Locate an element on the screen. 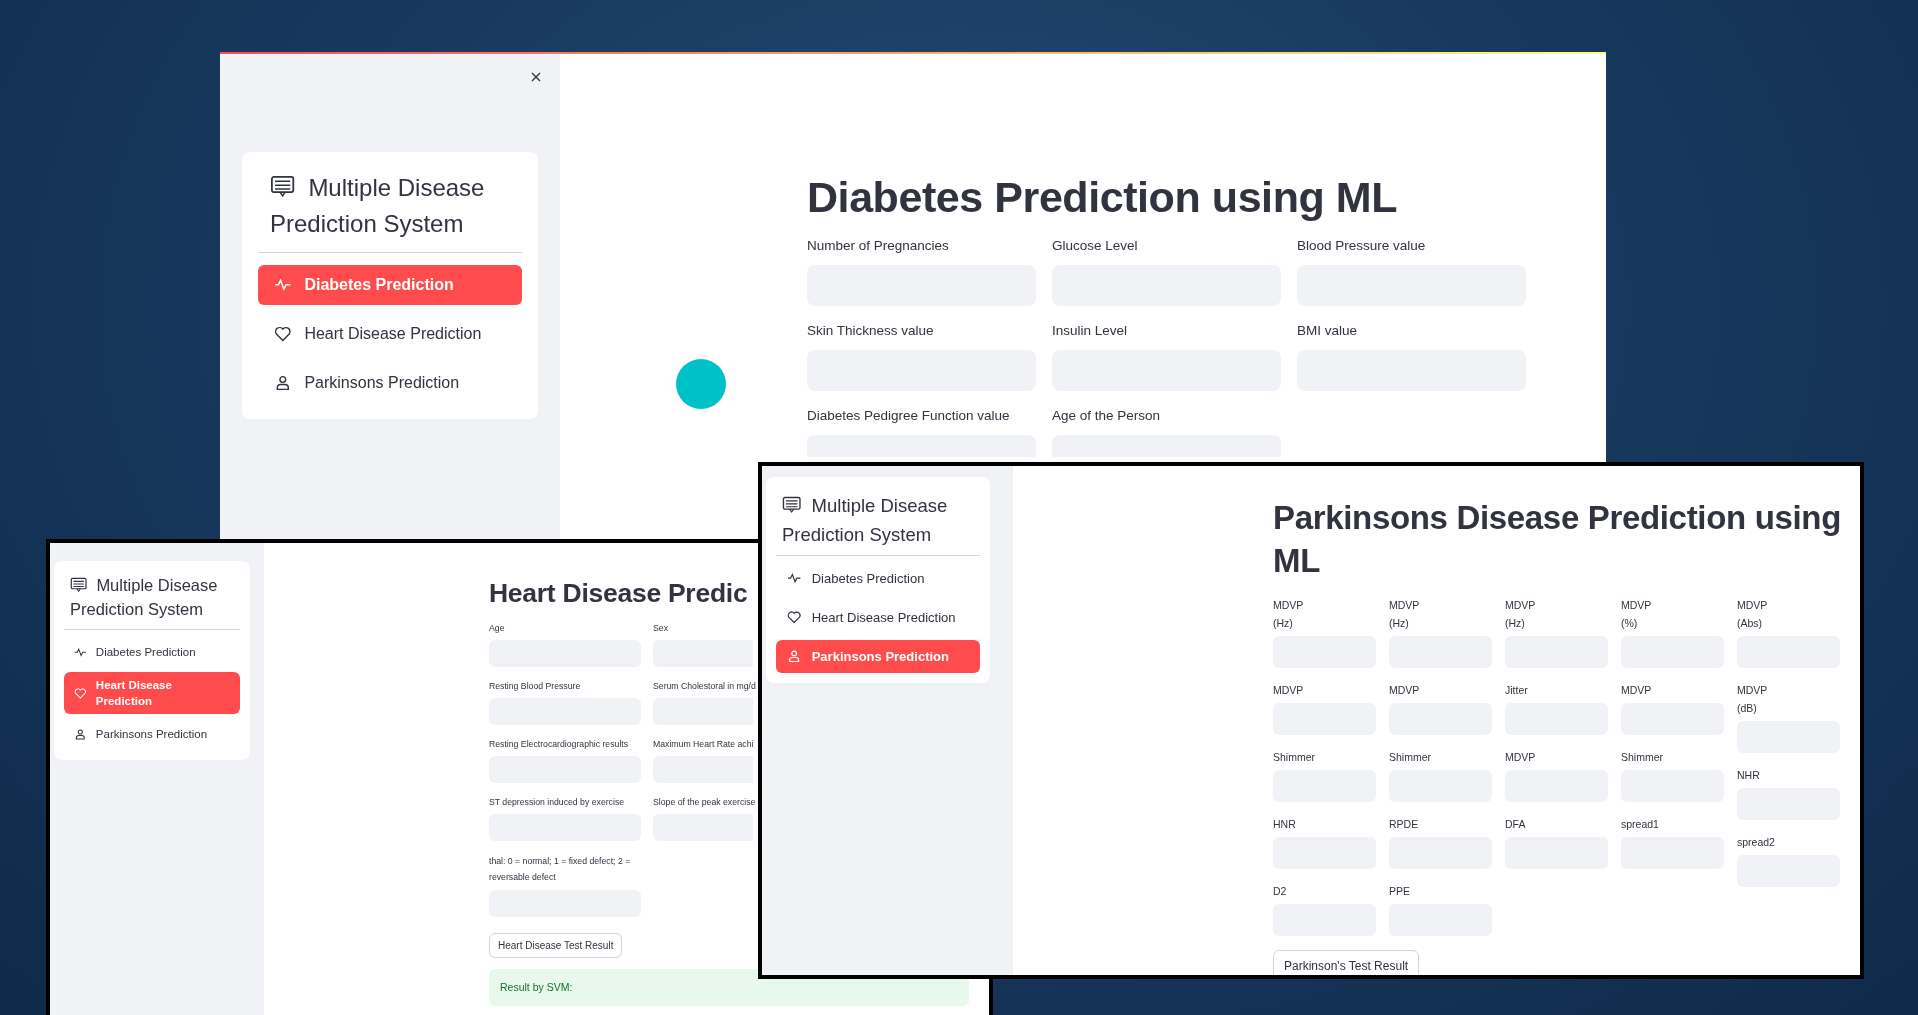 The image size is (1918, 1015). field-label: Slope of the peak exercise is located at coordinates (703, 802).